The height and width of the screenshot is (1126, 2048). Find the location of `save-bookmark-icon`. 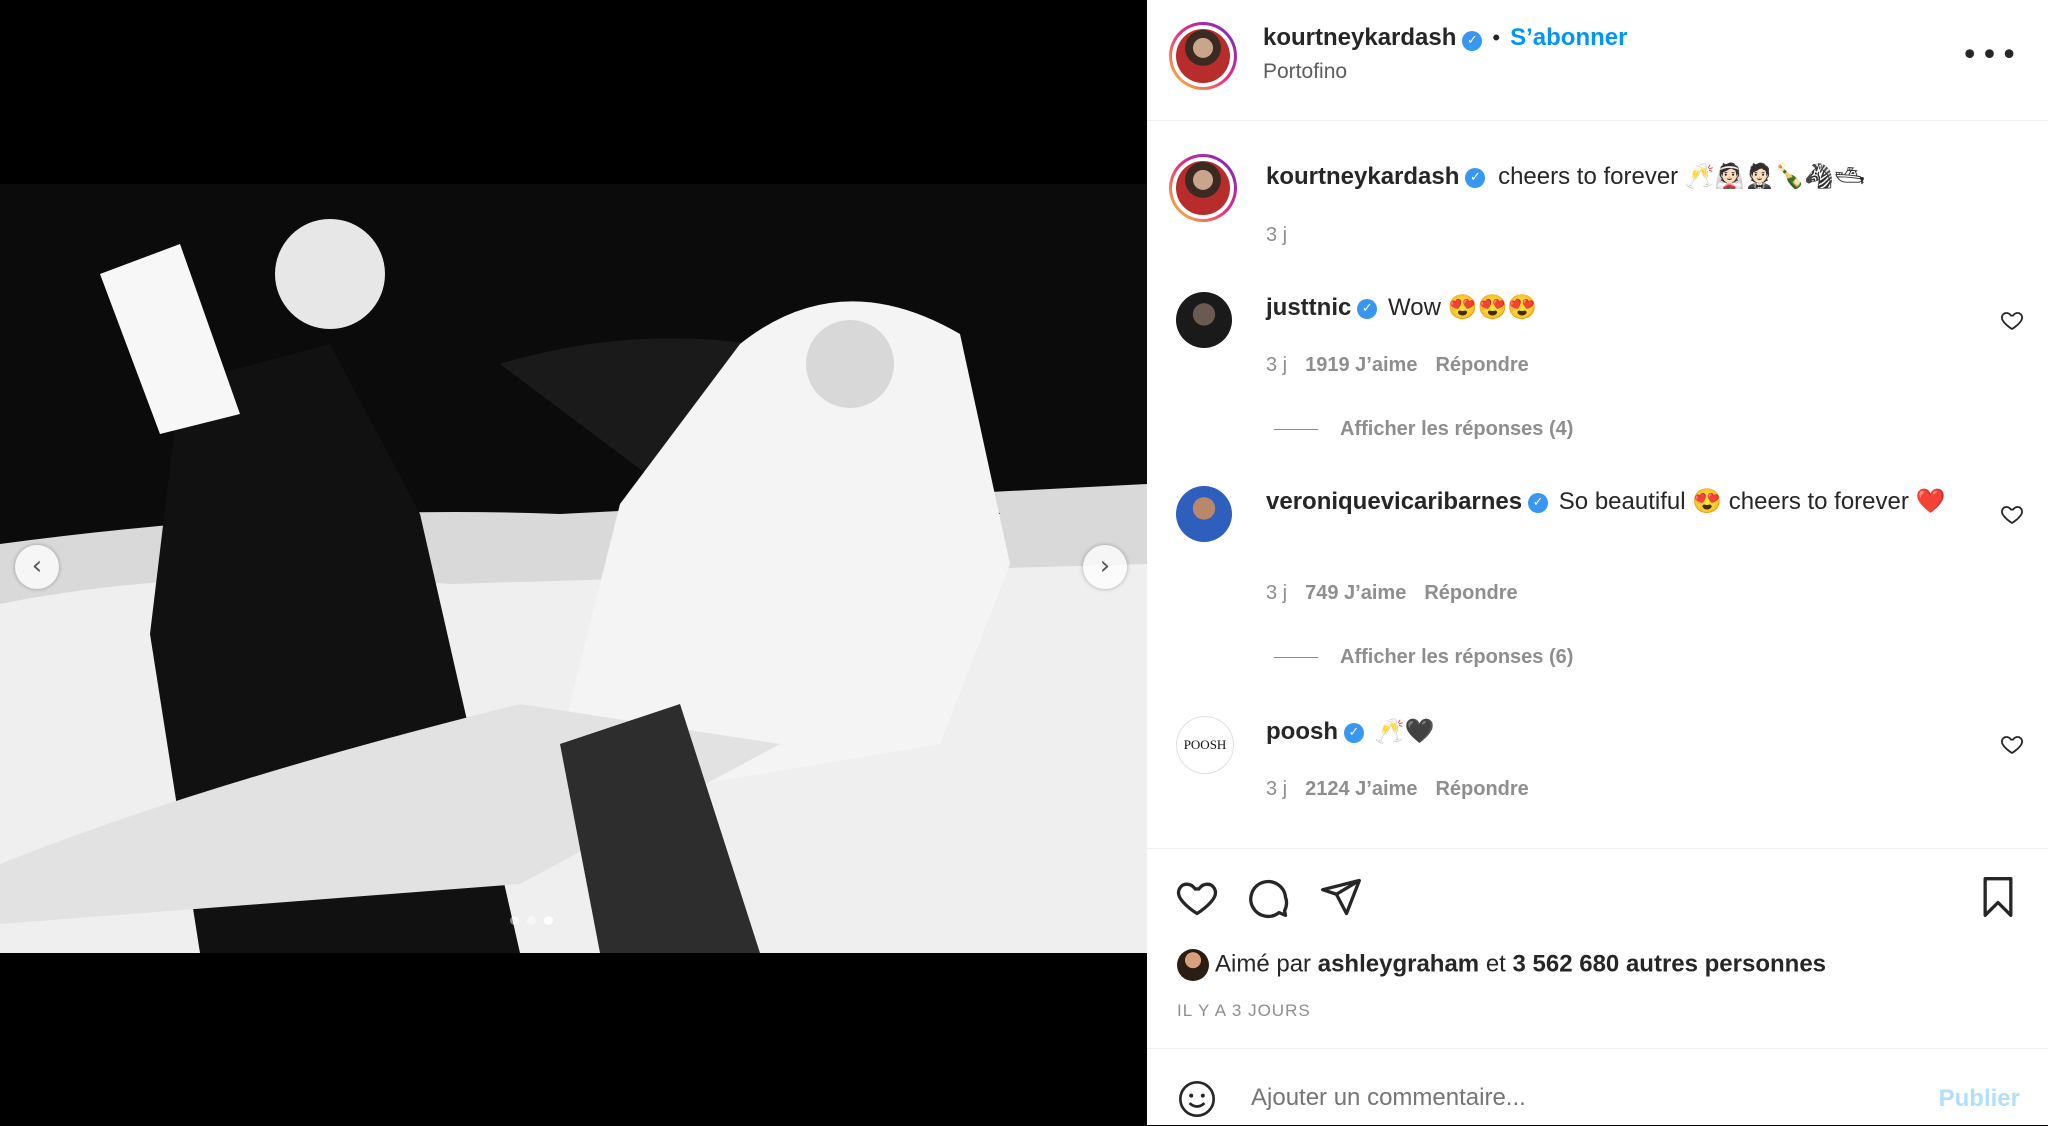

save-bookmark-icon is located at coordinates (1998, 897).